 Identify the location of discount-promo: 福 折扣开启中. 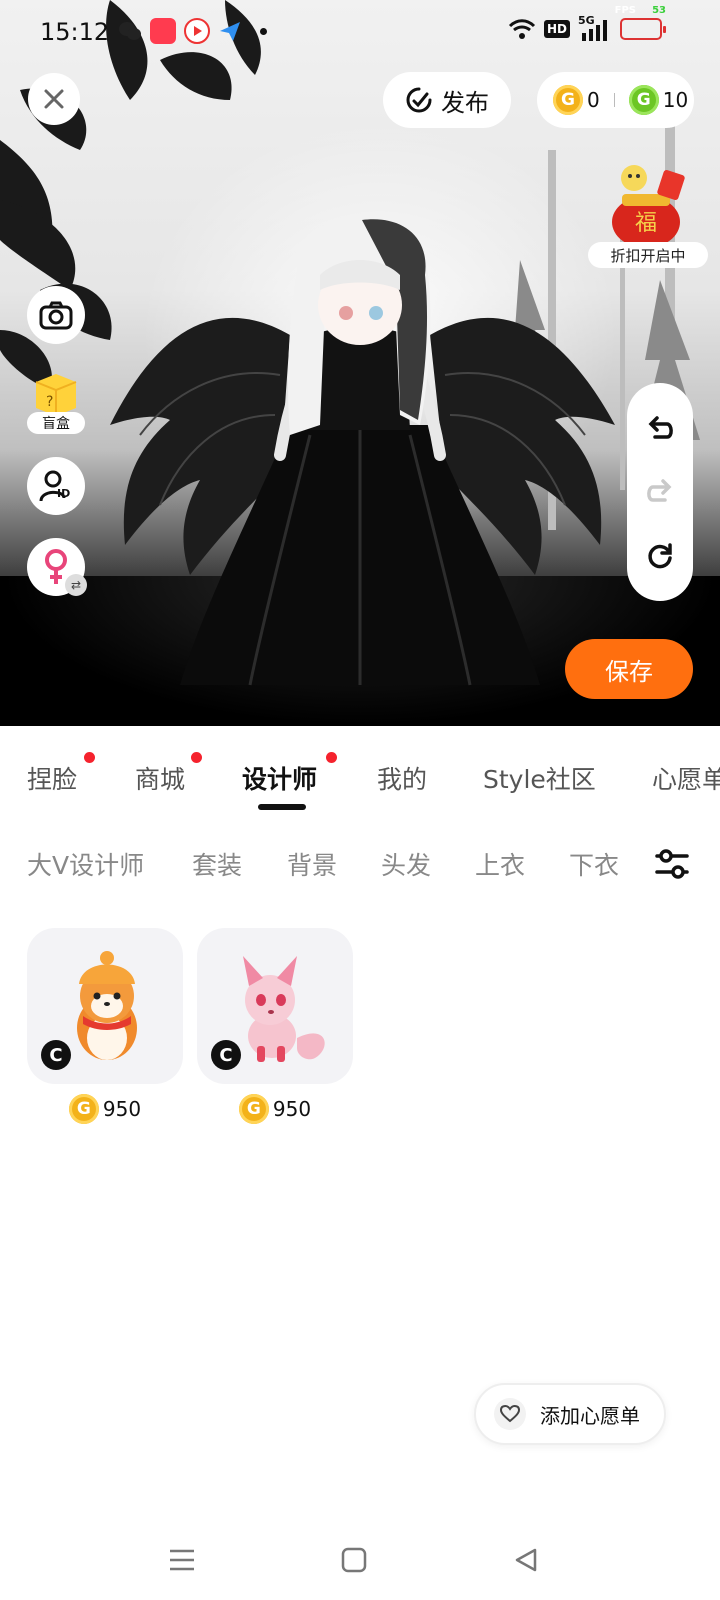
(648, 212).